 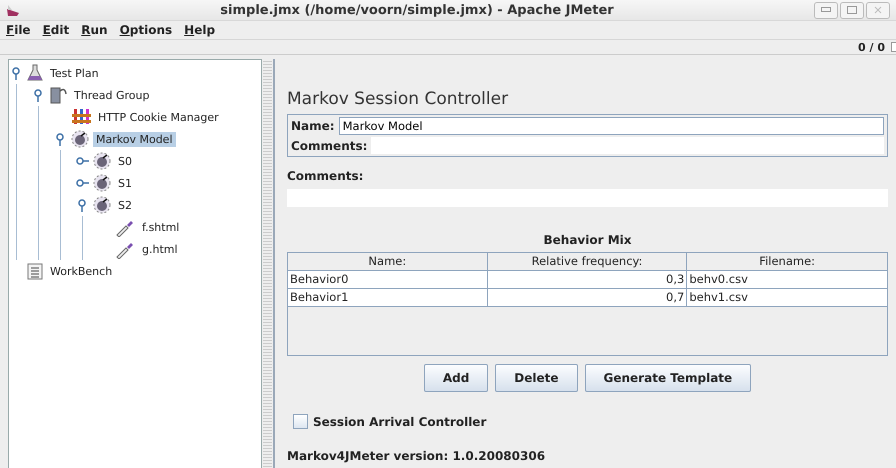 What do you see at coordinates (134, 139) in the screenshot?
I see `tree-item: Markov Model` at bounding box center [134, 139].